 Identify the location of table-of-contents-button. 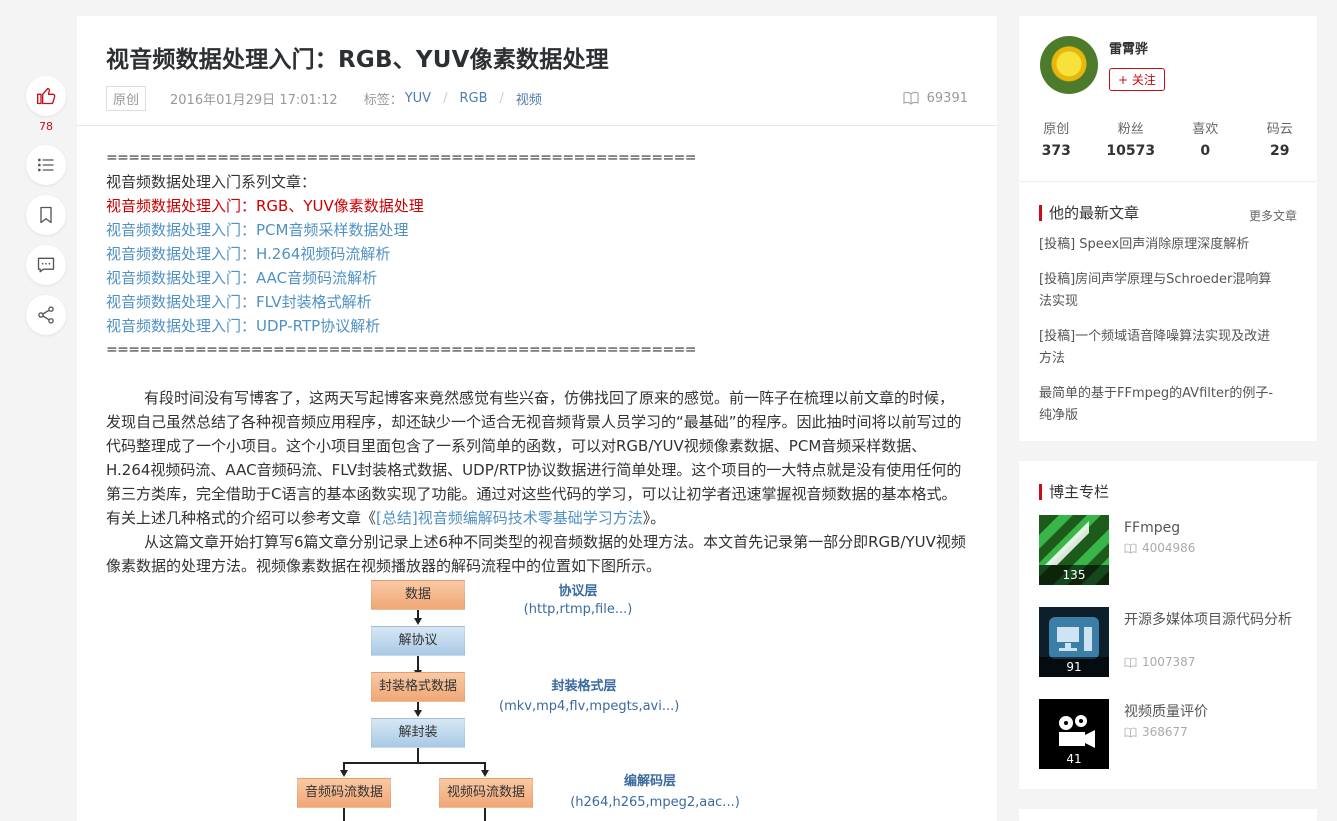
(46, 165).